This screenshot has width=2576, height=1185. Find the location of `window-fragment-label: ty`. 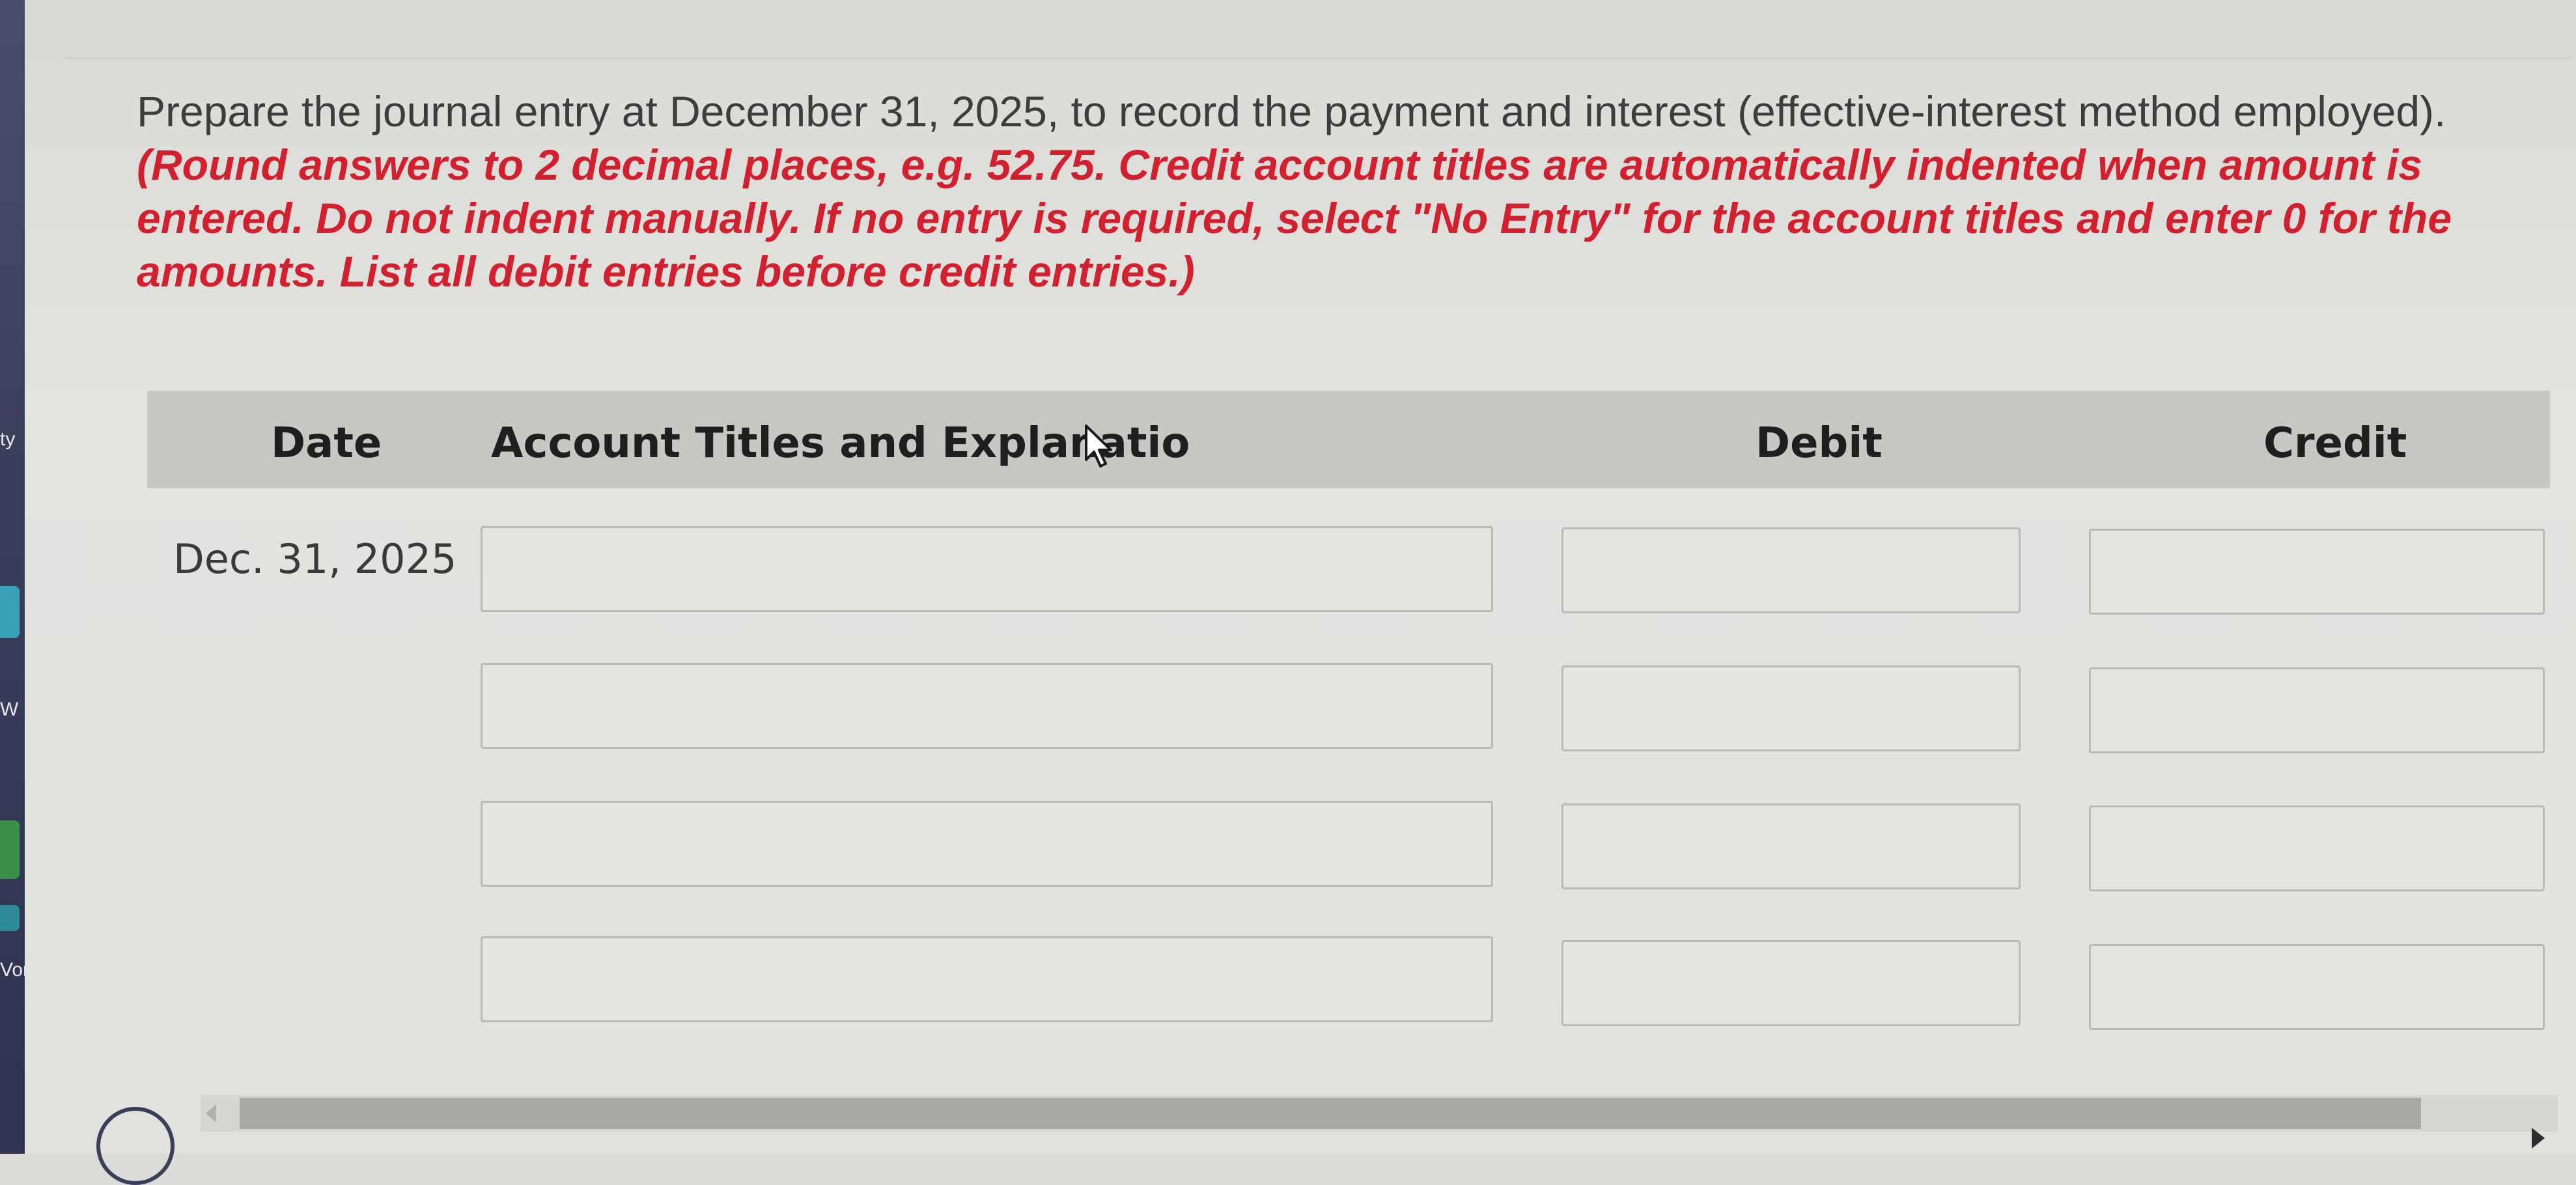

window-fragment-label: ty is located at coordinates (8, 439).